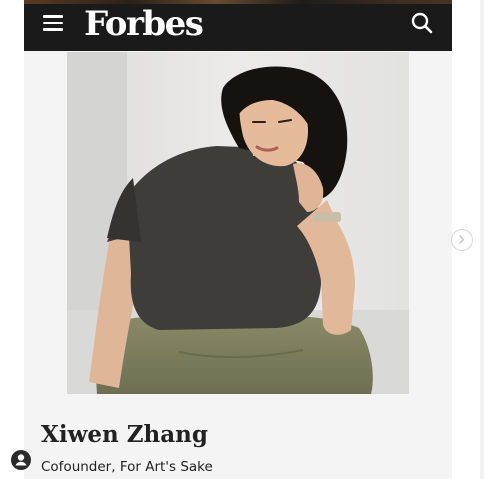 The image size is (484, 479). What do you see at coordinates (238, 25) in the screenshot?
I see `forbes-header: Forbes` at bounding box center [238, 25].